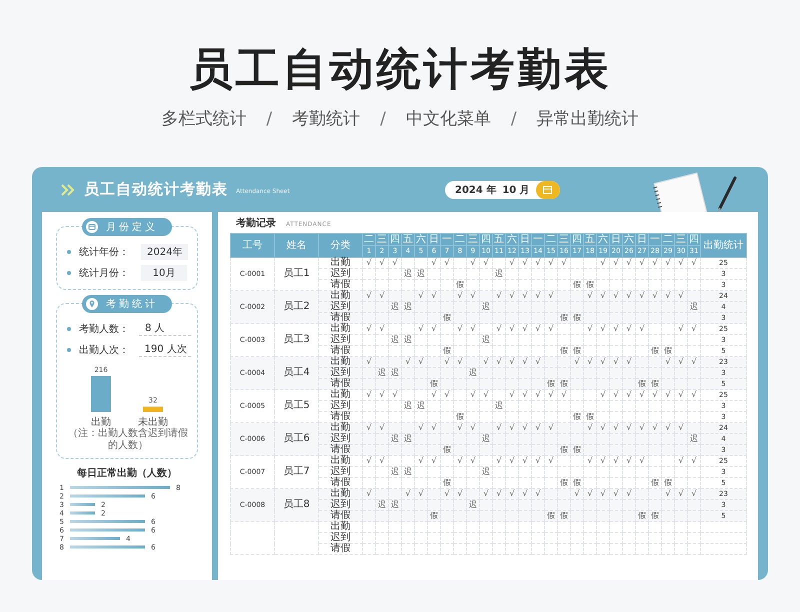  What do you see at coordinates (101, 422) in the screenshot?
I see `category-label: 出勤` at bounding box center [101, 422].